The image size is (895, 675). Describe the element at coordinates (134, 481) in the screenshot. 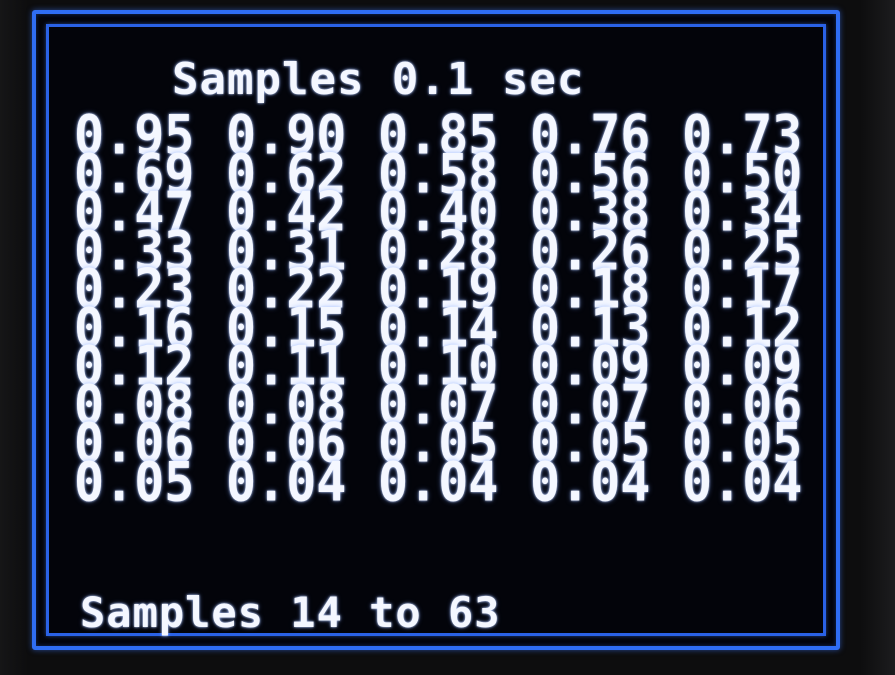

I see `sample-value: 0.05` at that location.